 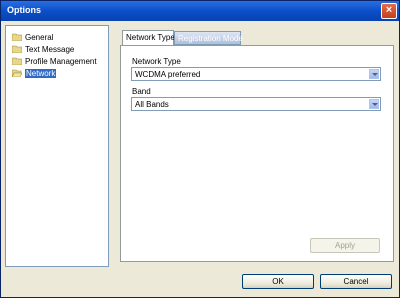 I want to click on tree-item-text-message: Text Message, so click(x=43, y=49).